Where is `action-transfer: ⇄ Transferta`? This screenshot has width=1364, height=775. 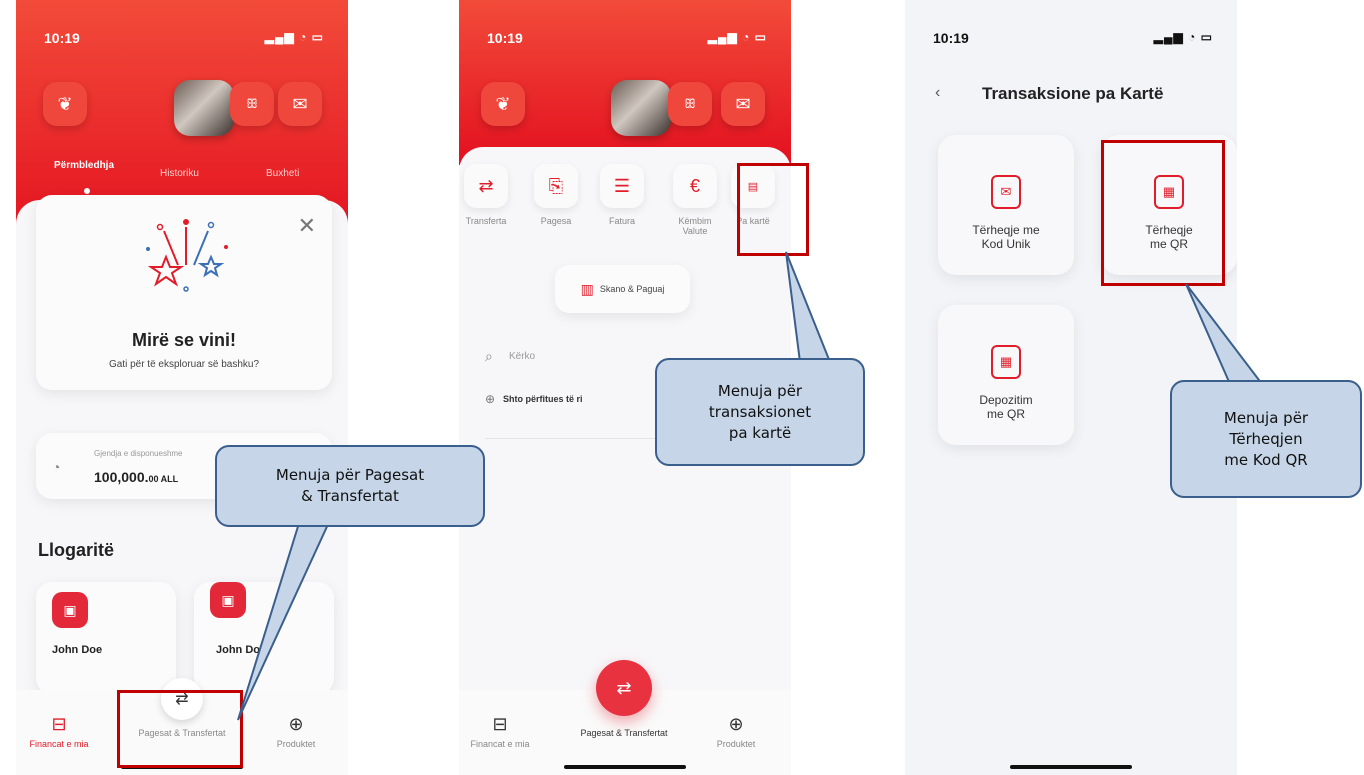 action-transfer: ⇄ Transferta is located at coordinates (490, 195).